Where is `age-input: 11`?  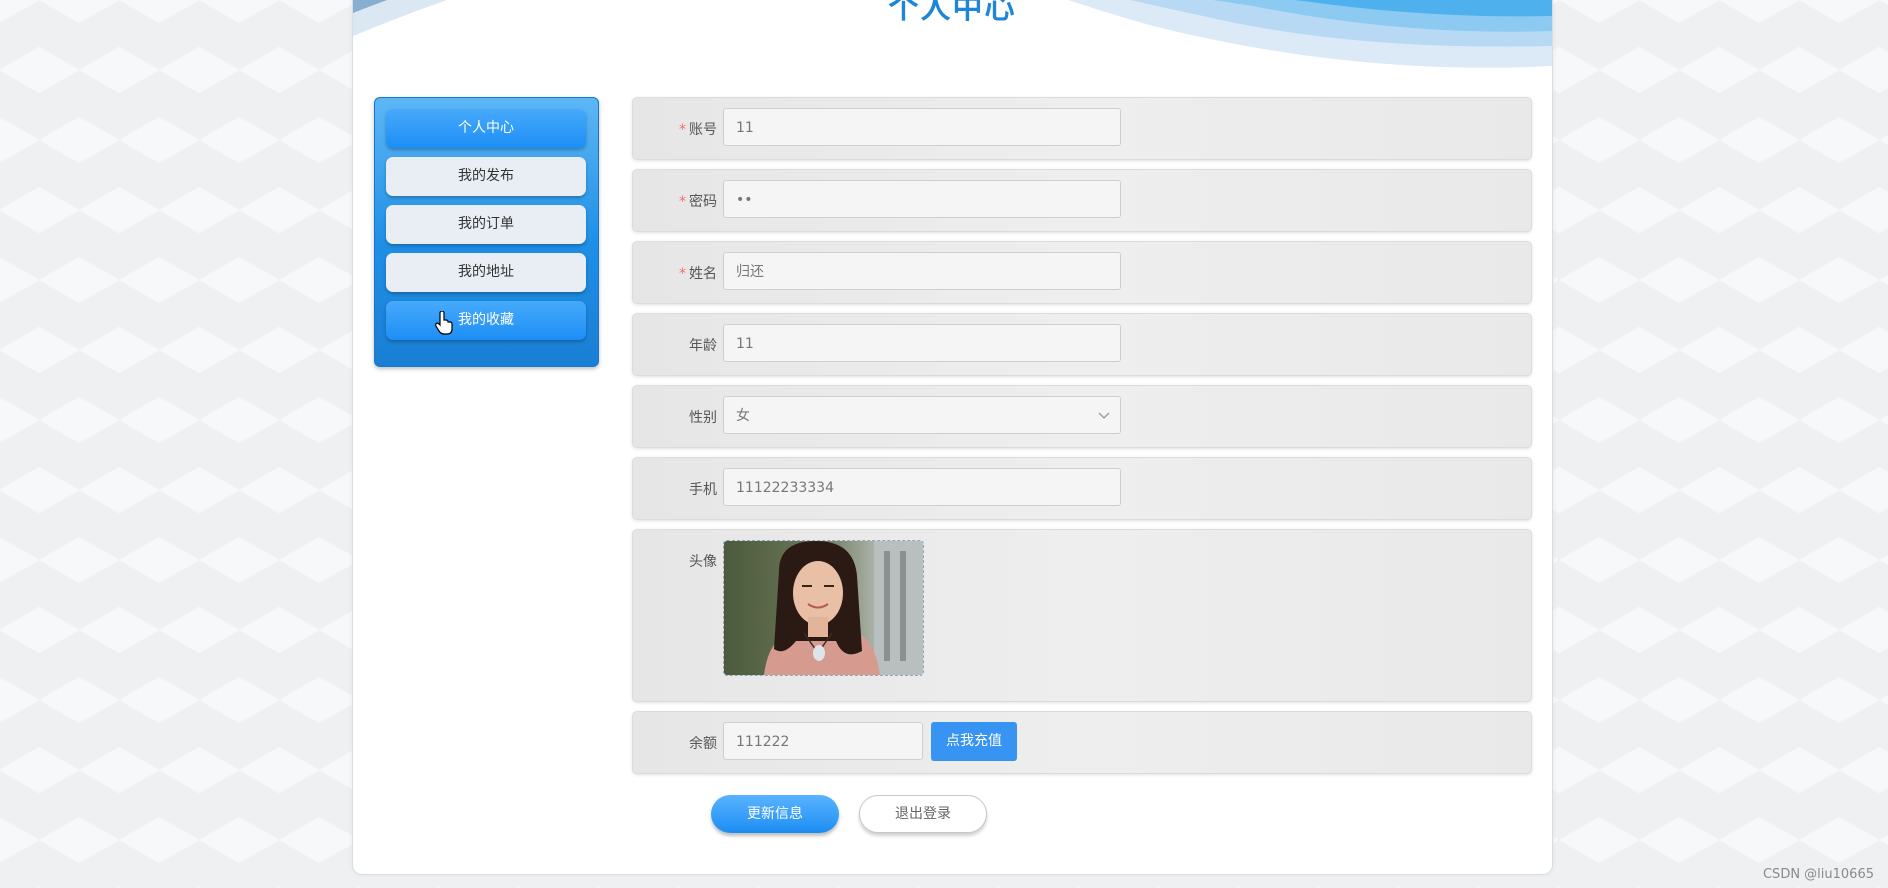 age-input: 11 is located at coordinates (922, 343).